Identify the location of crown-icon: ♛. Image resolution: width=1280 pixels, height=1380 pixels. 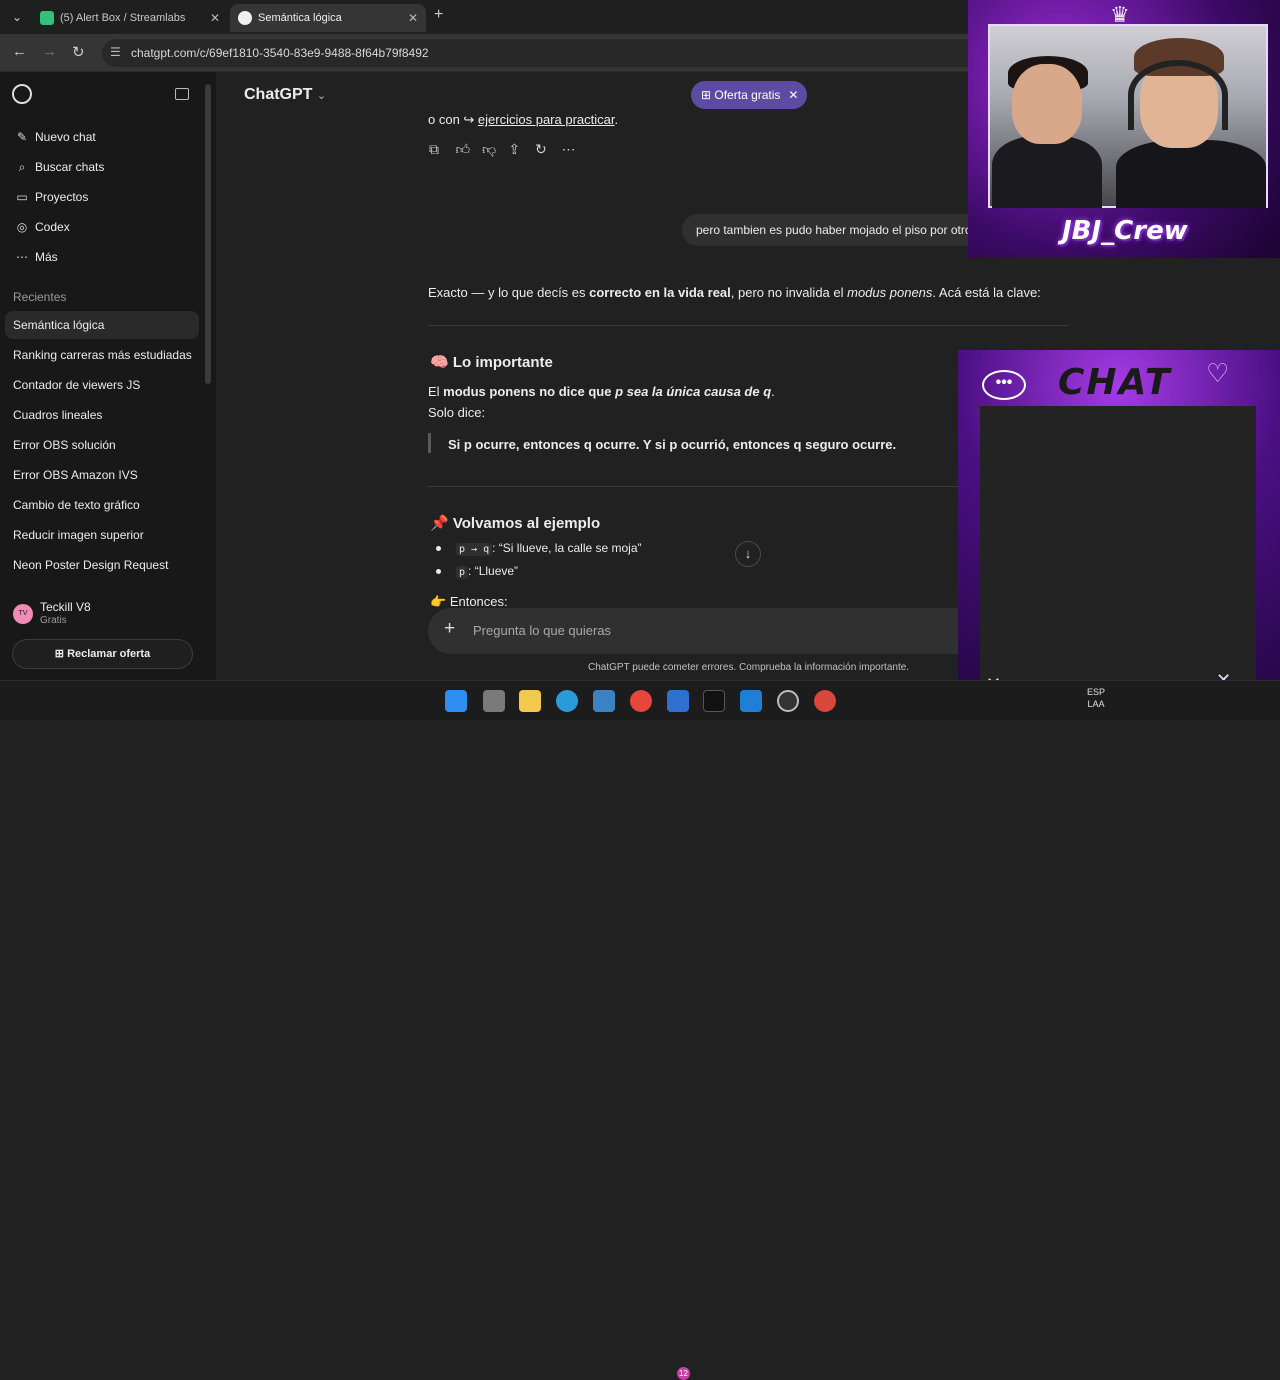
(1120, 14).